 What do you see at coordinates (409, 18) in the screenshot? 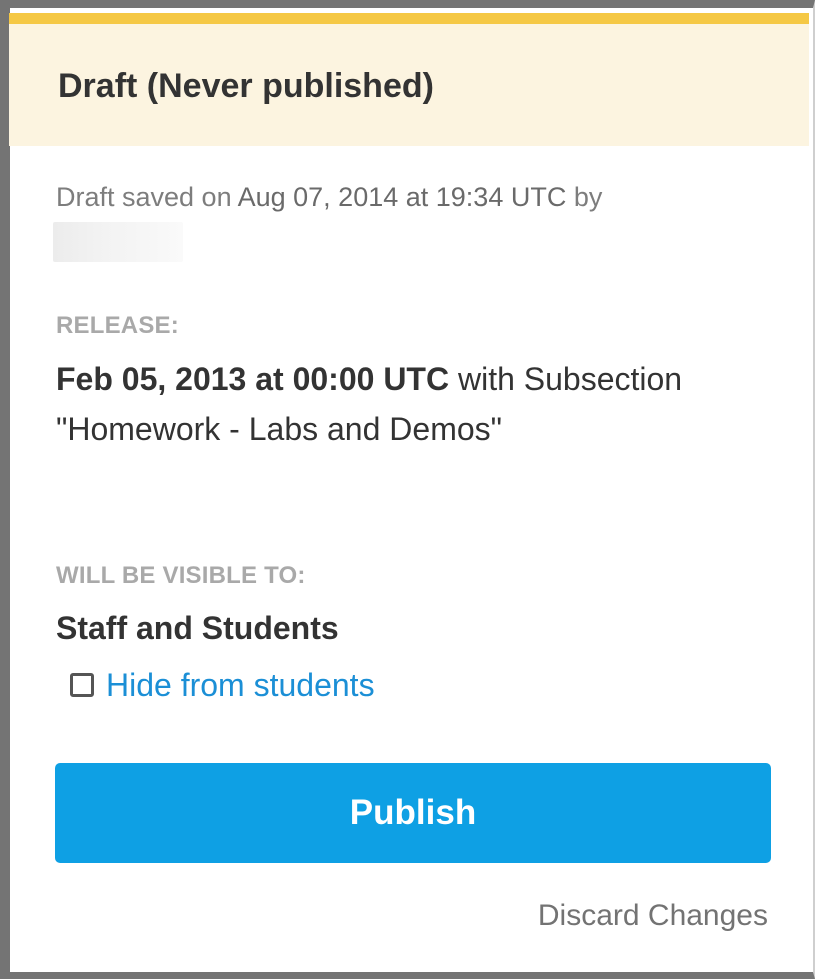
I see `status-accent-bar` at bounding box center [409, 18].